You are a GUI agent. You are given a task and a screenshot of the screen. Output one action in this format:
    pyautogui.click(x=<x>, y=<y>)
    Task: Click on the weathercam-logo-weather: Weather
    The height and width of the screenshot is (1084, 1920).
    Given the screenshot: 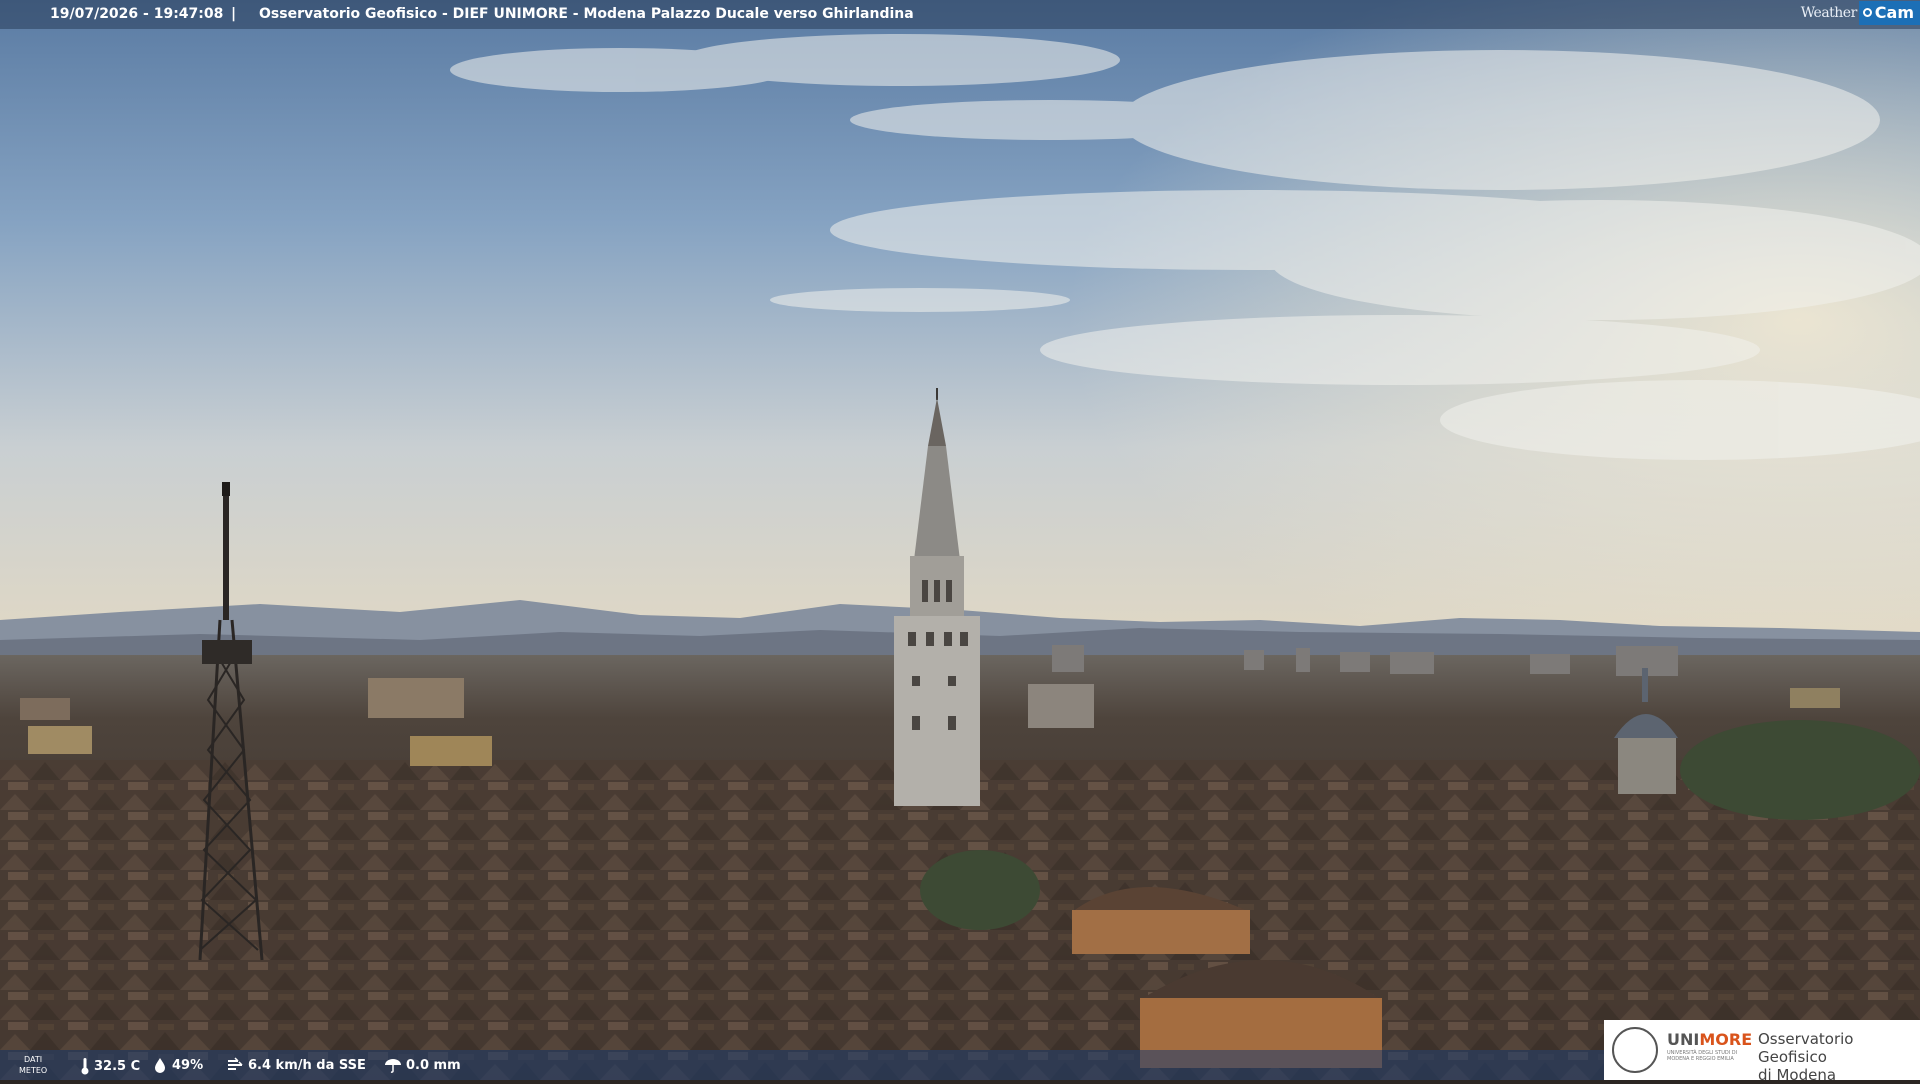 What is the action you would take?
    pyautogui.click(x=1829, y=13)
    